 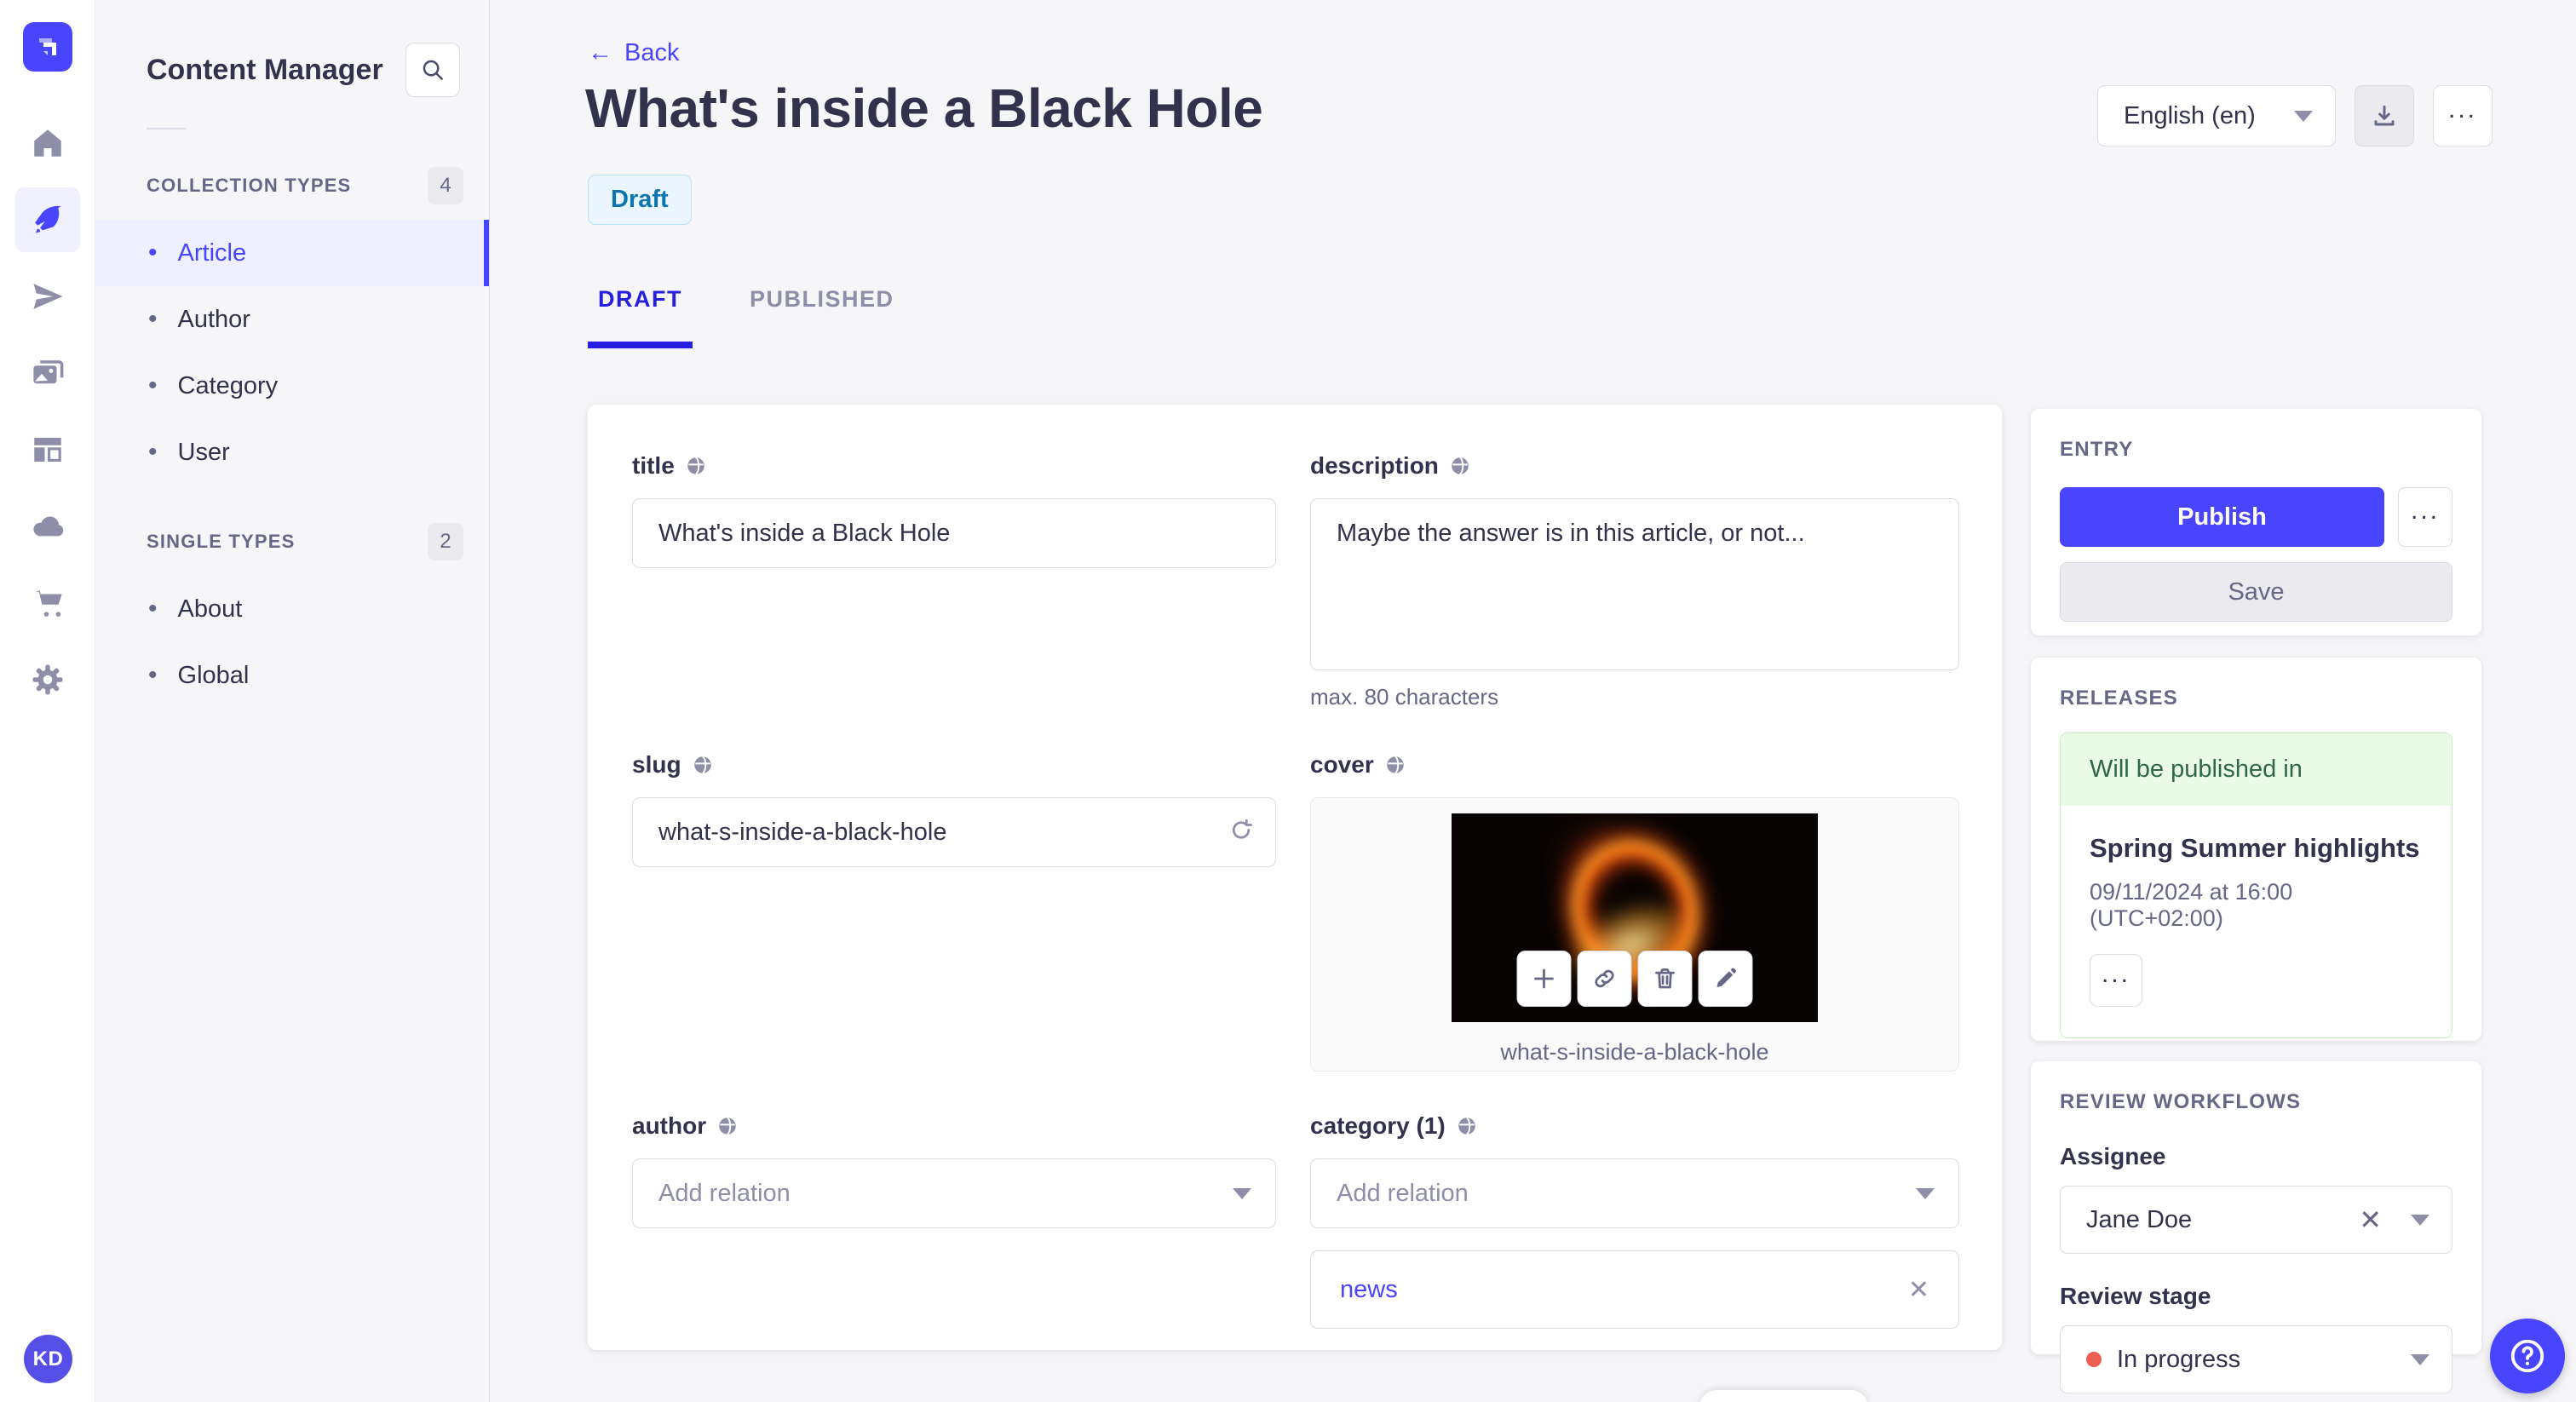 I want to click on assignee-select: Jane Doe ✕, so click(x=2256, y=1220).